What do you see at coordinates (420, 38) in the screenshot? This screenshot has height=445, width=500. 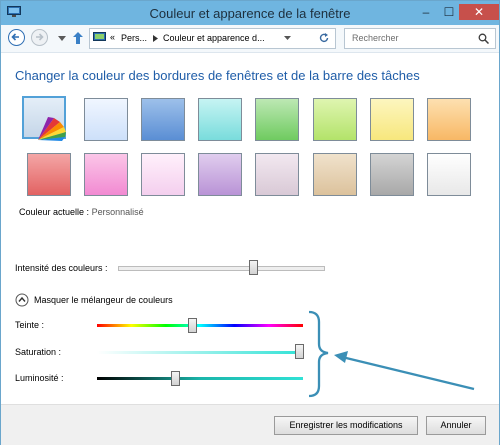 I see `search-input: Rechercher` at bounding box center [420, 38].